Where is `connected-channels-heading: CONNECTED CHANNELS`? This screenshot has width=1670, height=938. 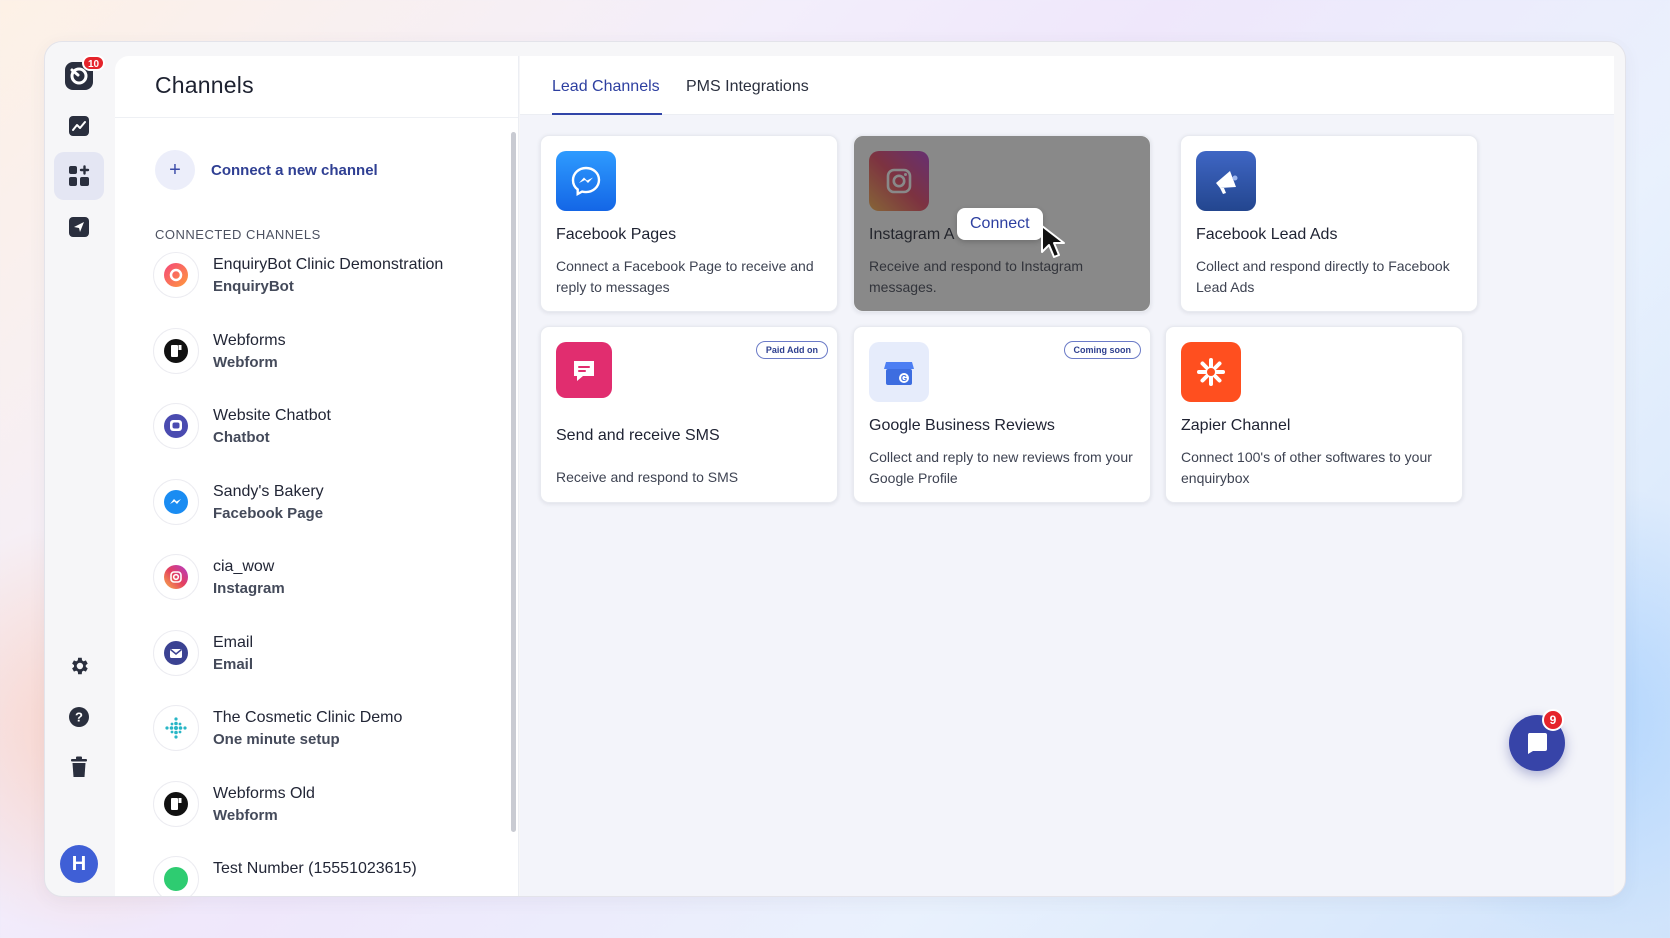 connected-channels-heading: CONNECTED CHANNELS is located at coordinates (238, 234).